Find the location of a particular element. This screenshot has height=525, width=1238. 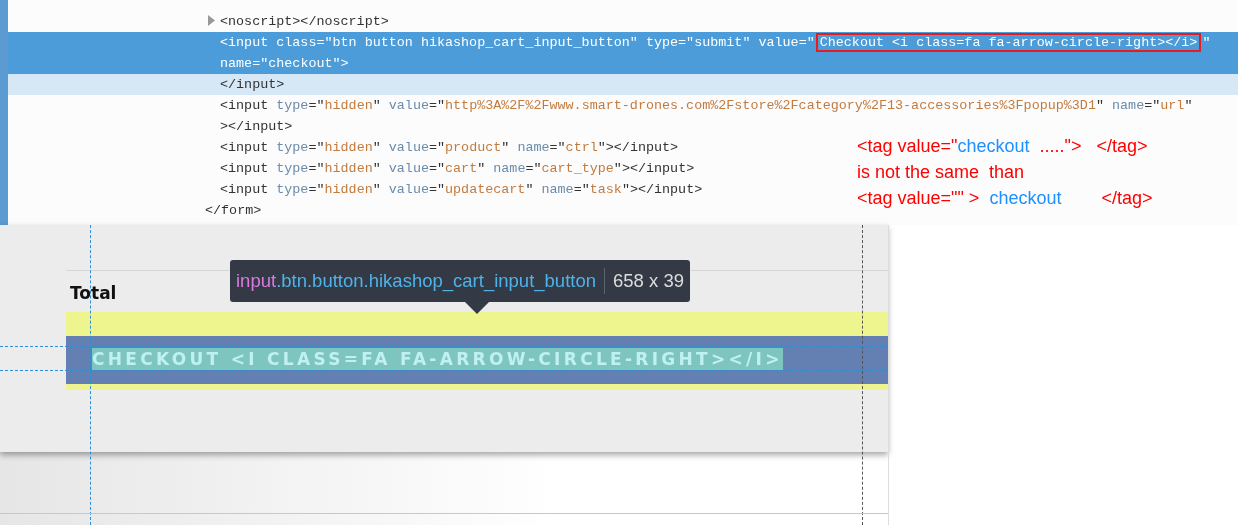

code-line: <input type="hidden" value="cart" name="cart_type"></input> is located at coordinates (457, 168).